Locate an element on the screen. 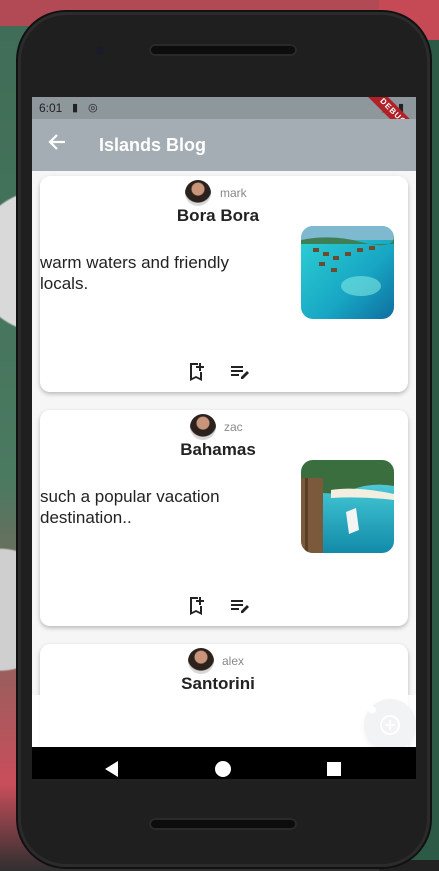 The width and height of the screenshot is (439, 871). system-navigation-bar is located at coordinates (224, 763).